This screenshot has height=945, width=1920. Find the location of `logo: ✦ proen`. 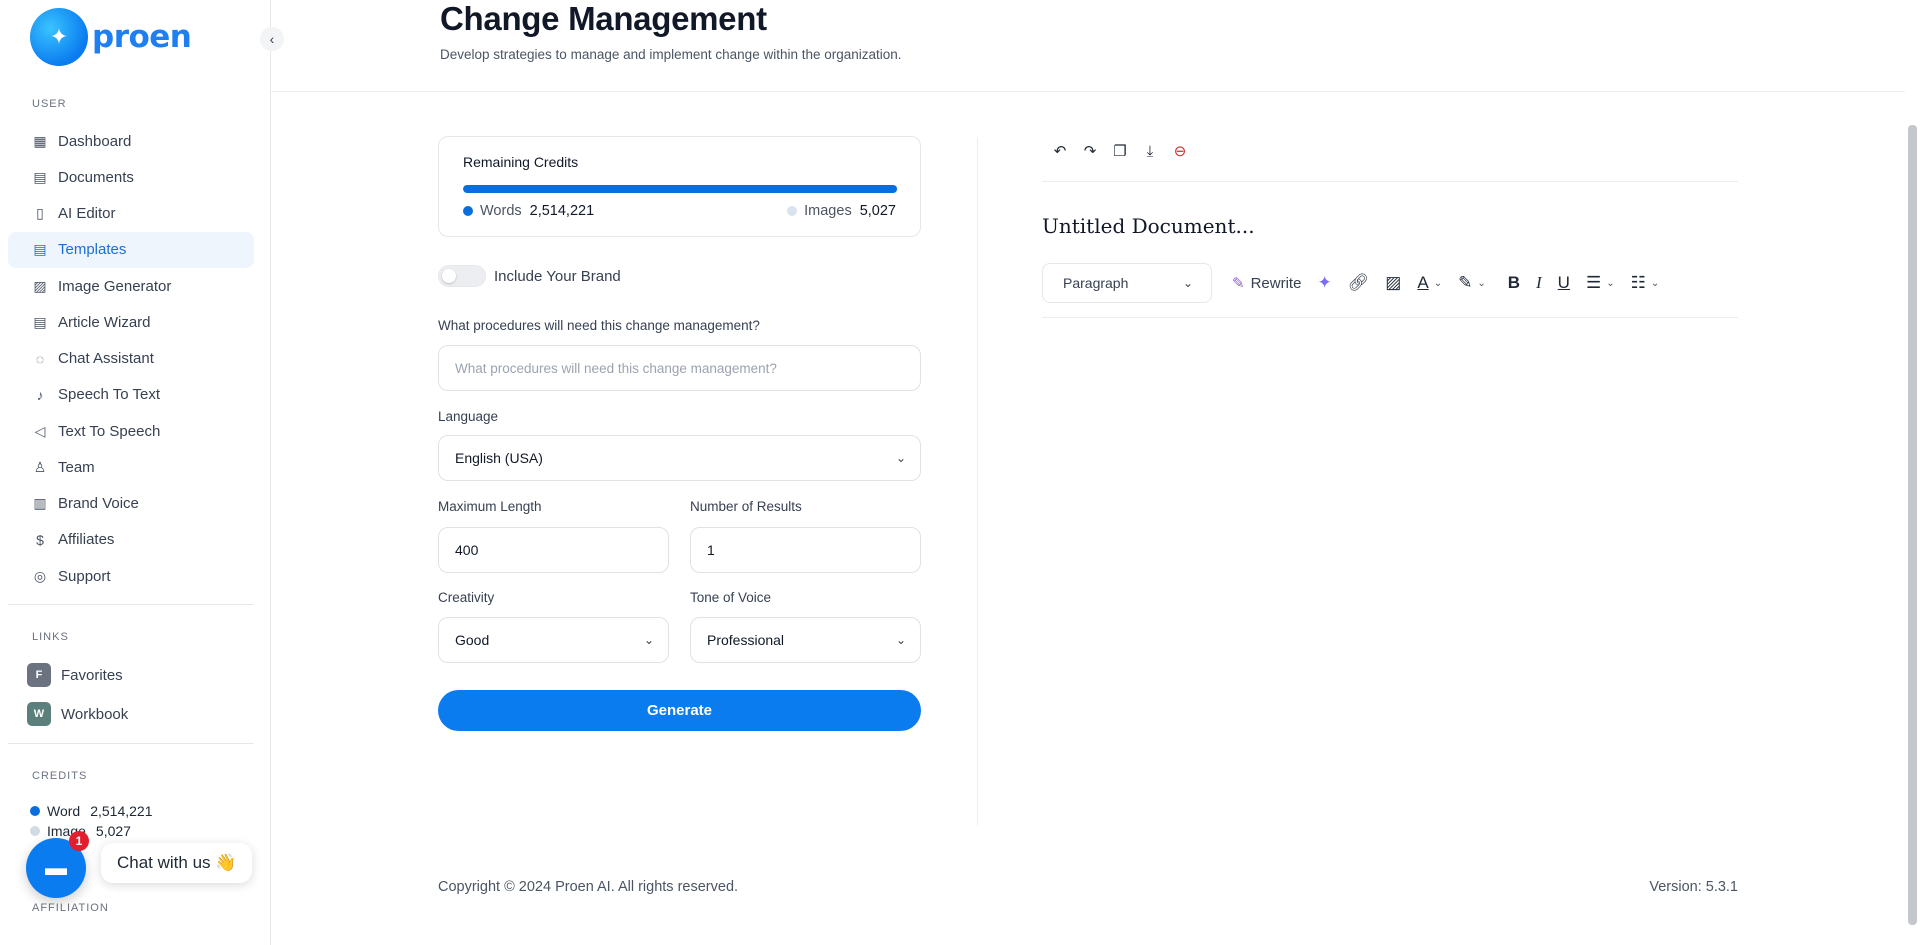

logo: ✦ proen is located at coordinates (111, 37).